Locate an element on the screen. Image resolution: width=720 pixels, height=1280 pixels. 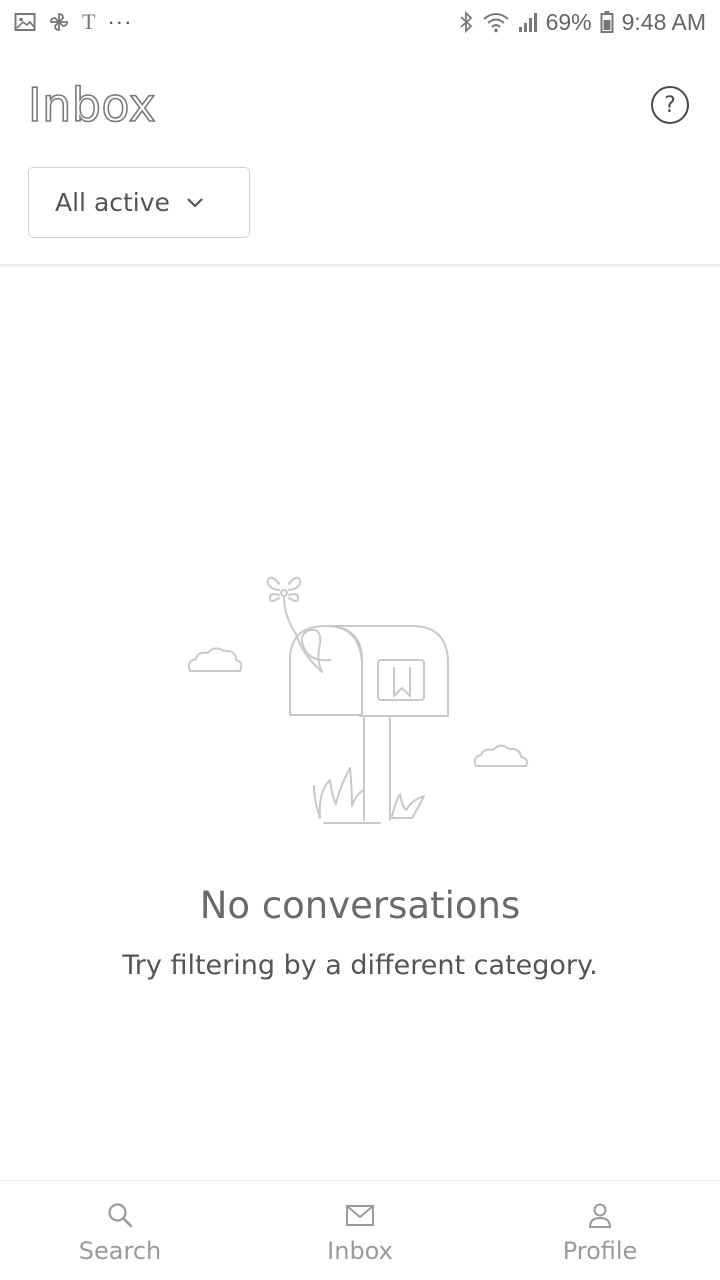
nav-label-profile: Profile is located at coordinates (600, 1251).